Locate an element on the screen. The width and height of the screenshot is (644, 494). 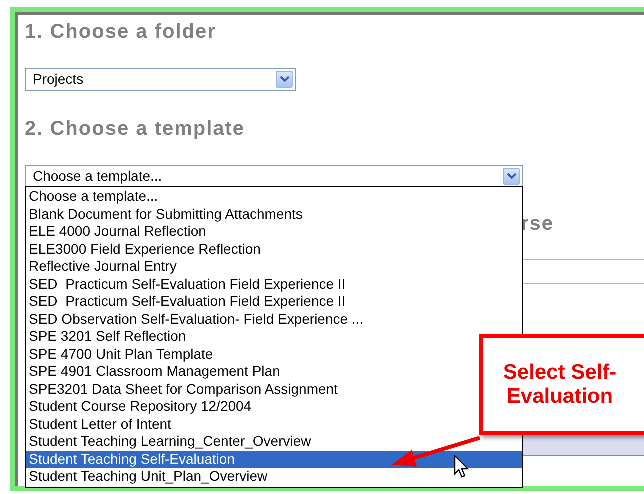
dropdown-option: SPE 4901 Classroom Management Plan is located at coordinates (155, 371).